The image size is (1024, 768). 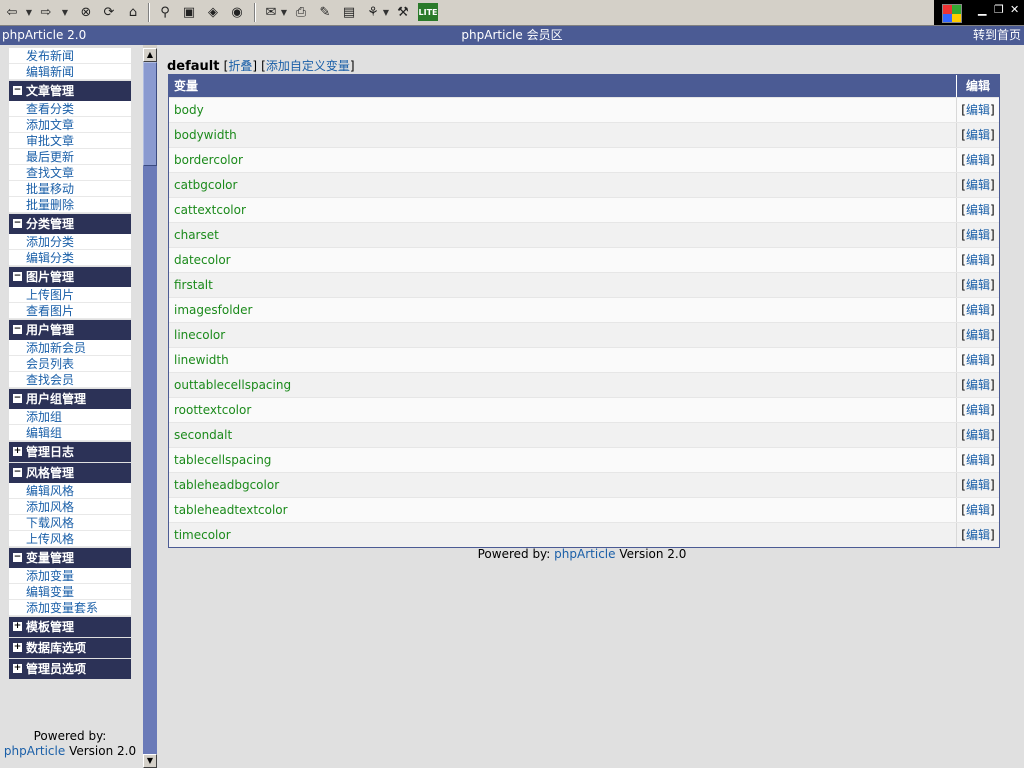 I want to click on sidebar-group-header: − 分类管理, so click(x=70, y=224).